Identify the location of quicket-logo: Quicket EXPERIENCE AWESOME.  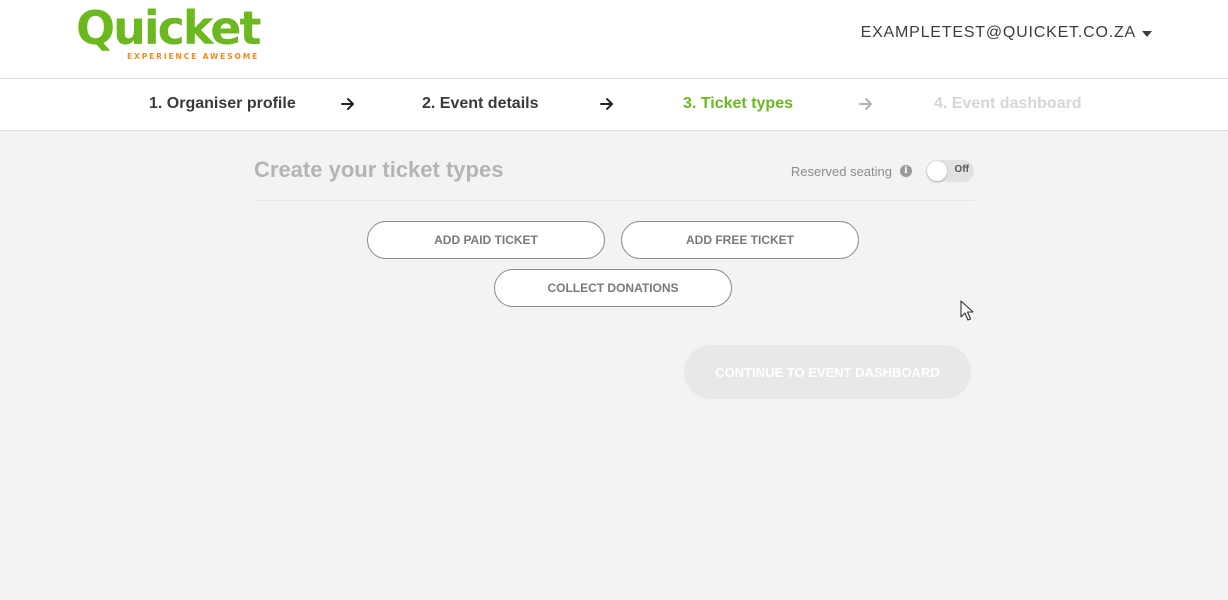
(171, 34).